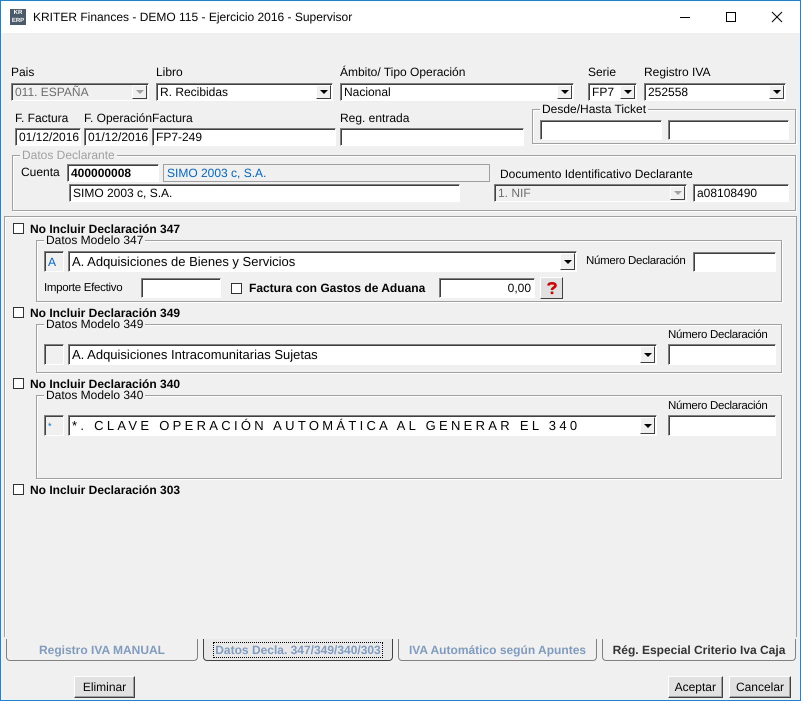  What do you see at coordinates (193, 17) in the screenshot?
I see `window-title: KRITER Finances - DEMO 115 - Ejercicio 2016 - Supervisor` at bounding box center [193, 17].